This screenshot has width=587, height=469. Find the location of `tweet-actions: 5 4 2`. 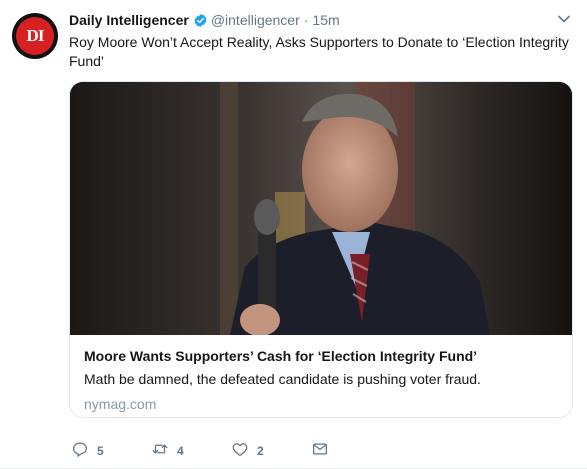

tweet-actions: 5 4 2 is located at coordinates (231, 450).